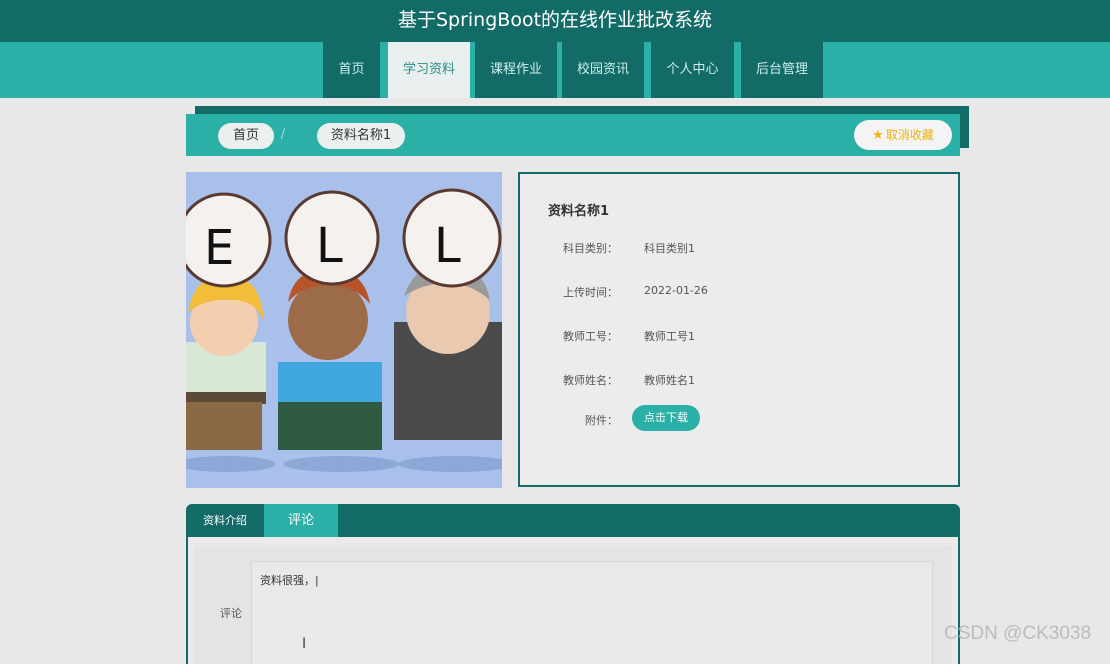 The image size is (1110, 664). I want to click on nav-course-homework: 课程作业, so click(516, 70).